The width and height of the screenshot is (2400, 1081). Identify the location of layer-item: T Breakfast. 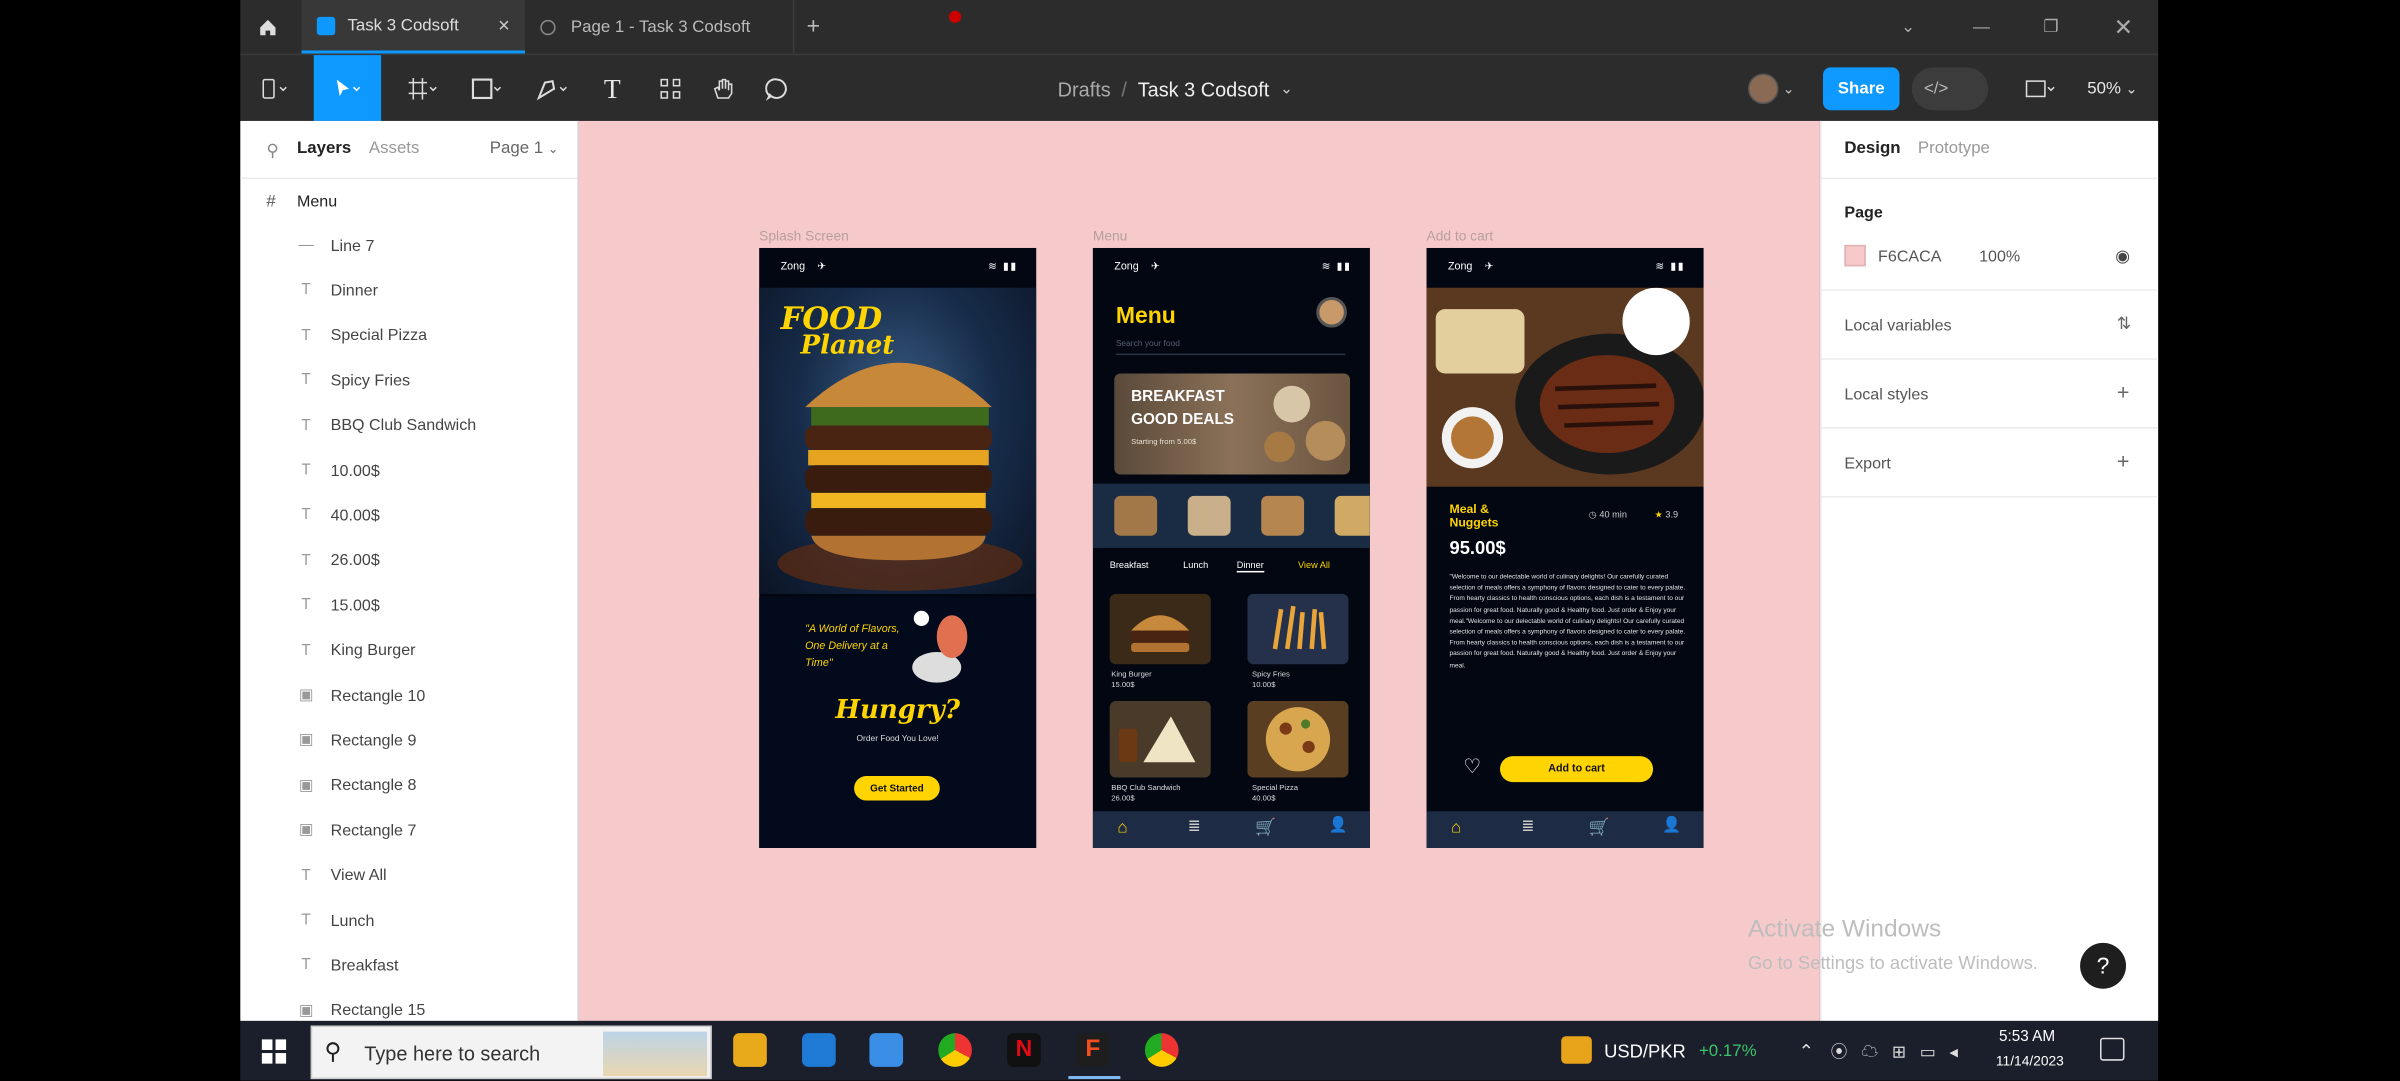
(408, 965).